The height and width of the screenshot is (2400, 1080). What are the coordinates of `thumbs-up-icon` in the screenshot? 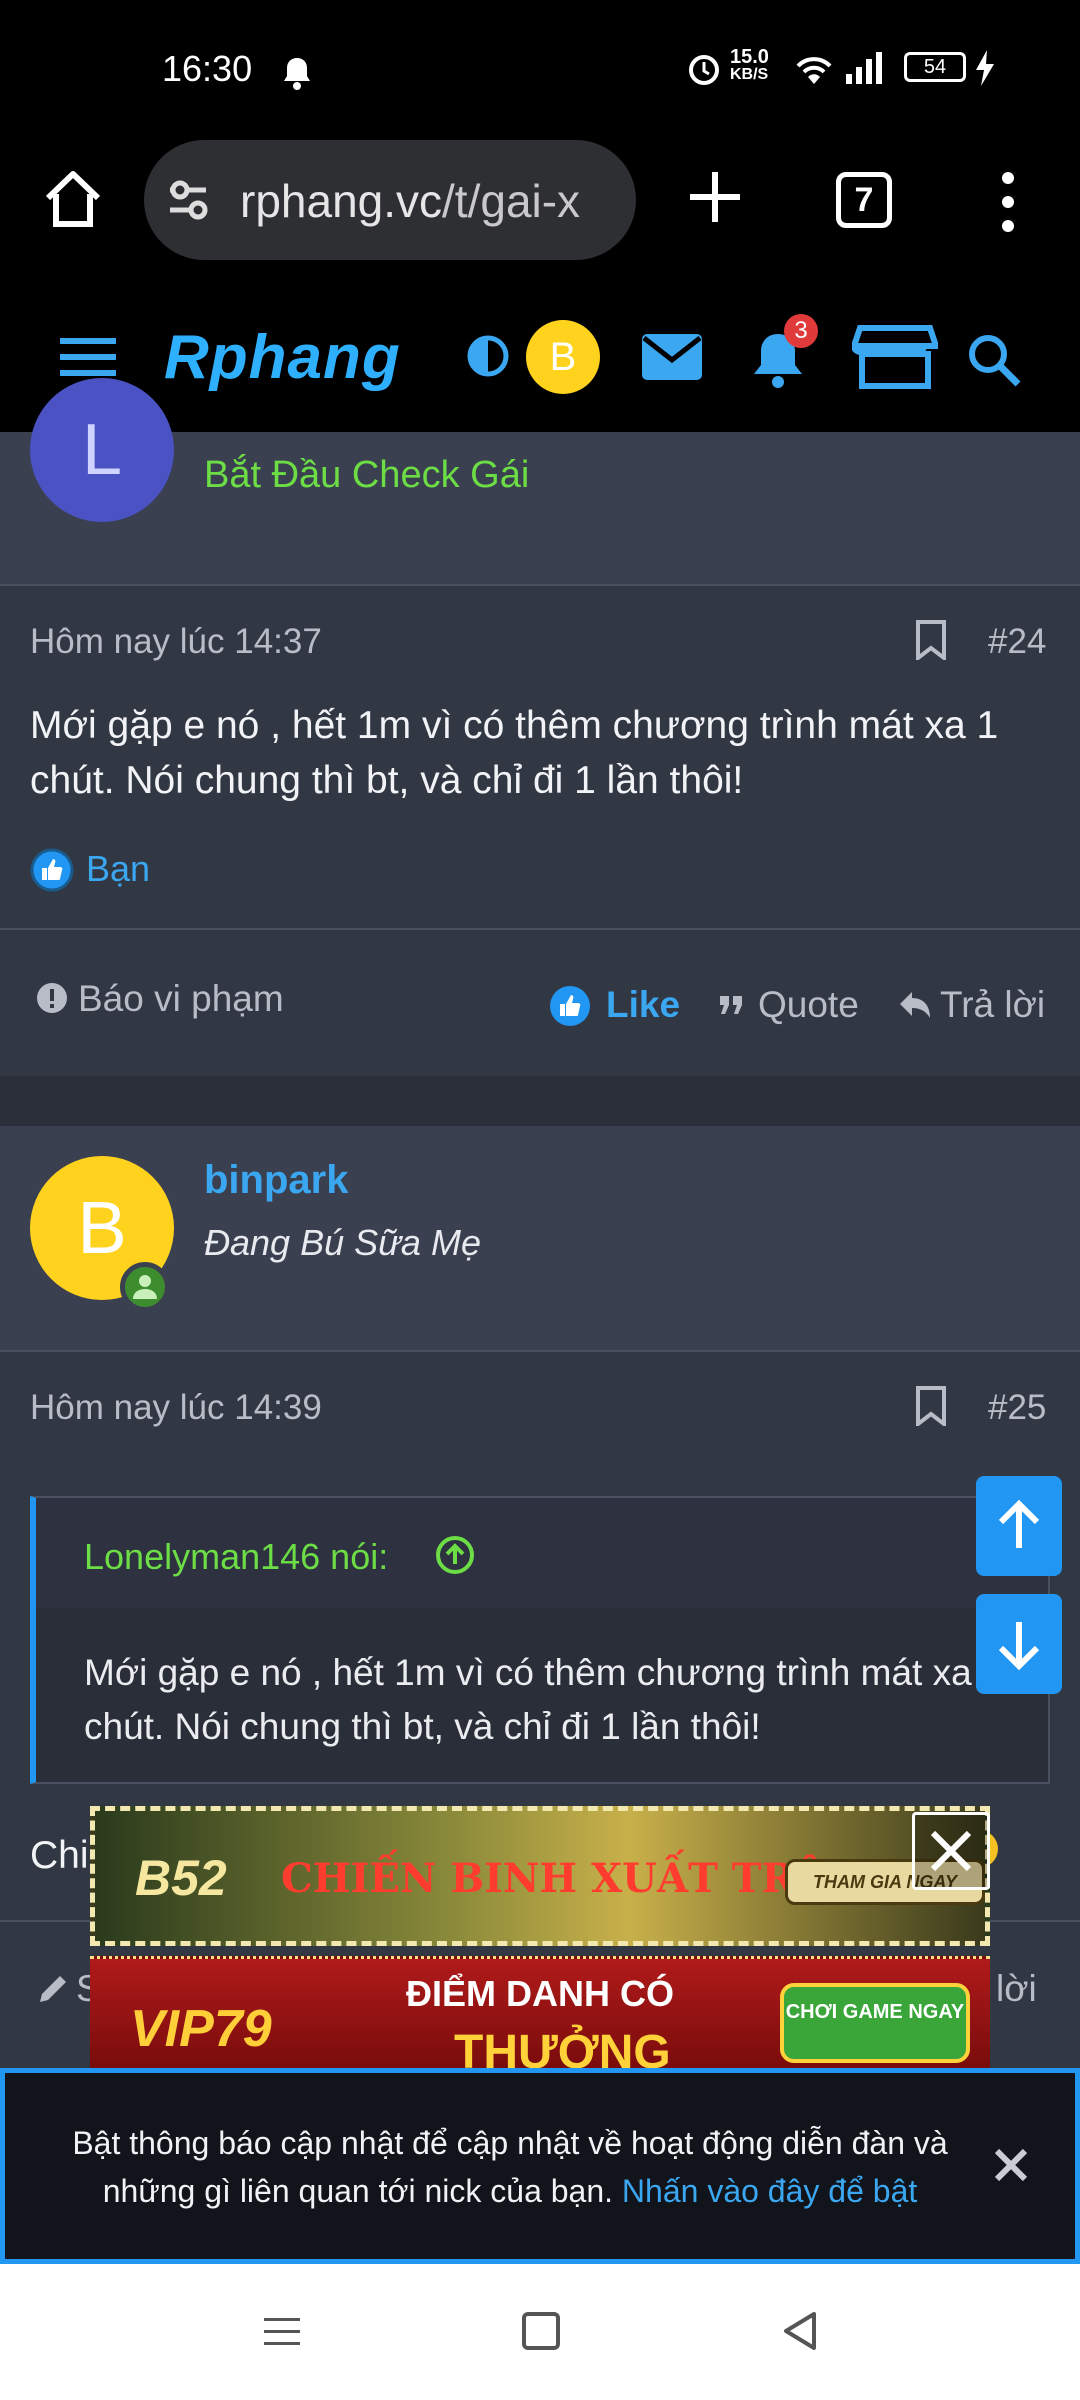 It's located at (570, 1006).